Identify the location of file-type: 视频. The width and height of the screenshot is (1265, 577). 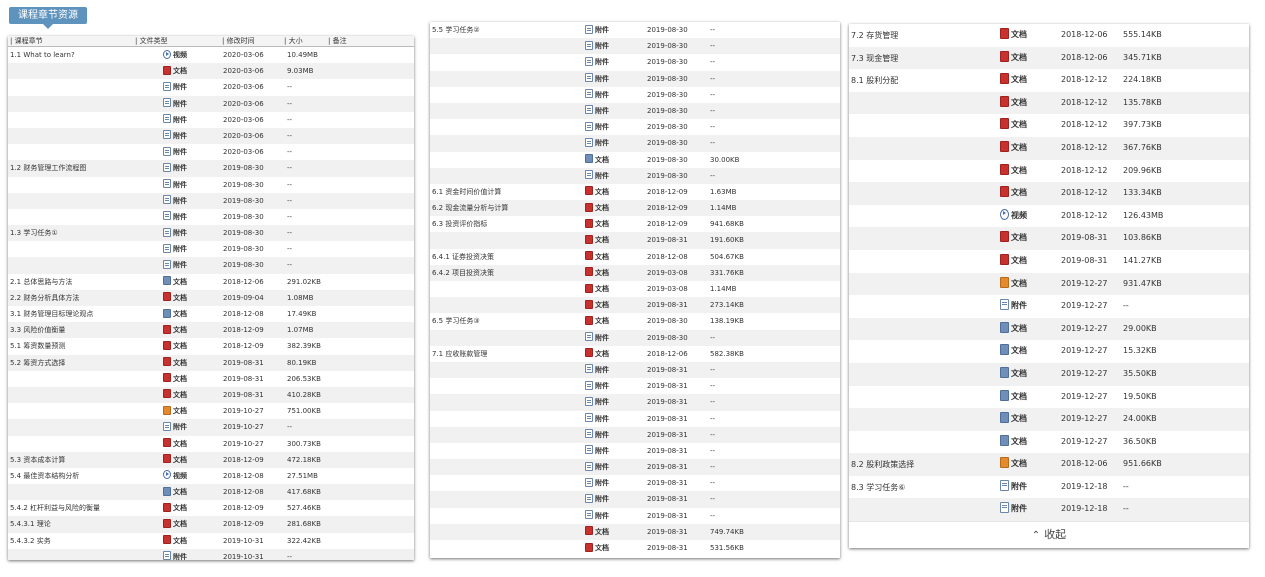
(175, 55).